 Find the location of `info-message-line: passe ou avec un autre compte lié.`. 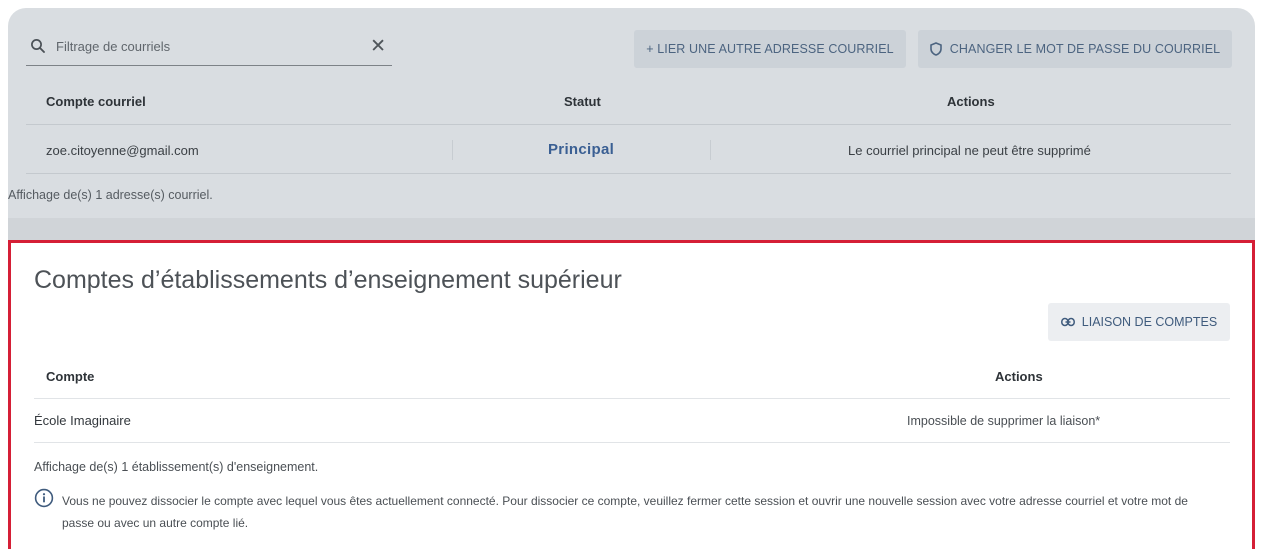

info-message-line: passe ou avec un autre compte lié. is located at coordinates (155, 523).